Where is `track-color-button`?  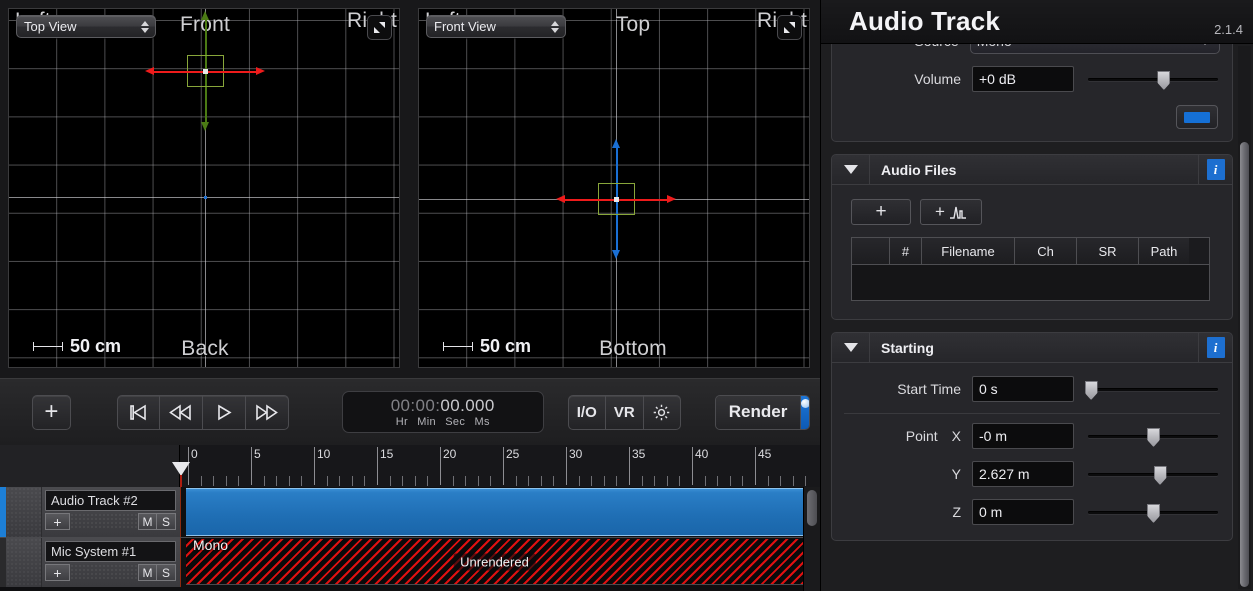
track-color-button is located at coordinates (1197, 117).